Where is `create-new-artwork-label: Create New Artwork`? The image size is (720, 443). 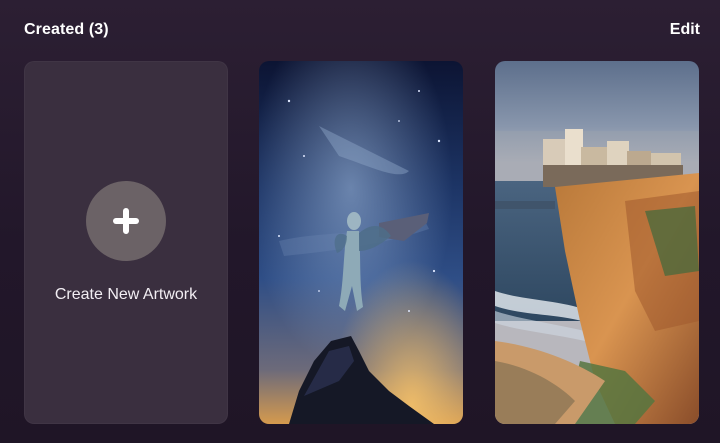 create-new-artwork-label: Create New Artwork is located at coordinates (126, 294).